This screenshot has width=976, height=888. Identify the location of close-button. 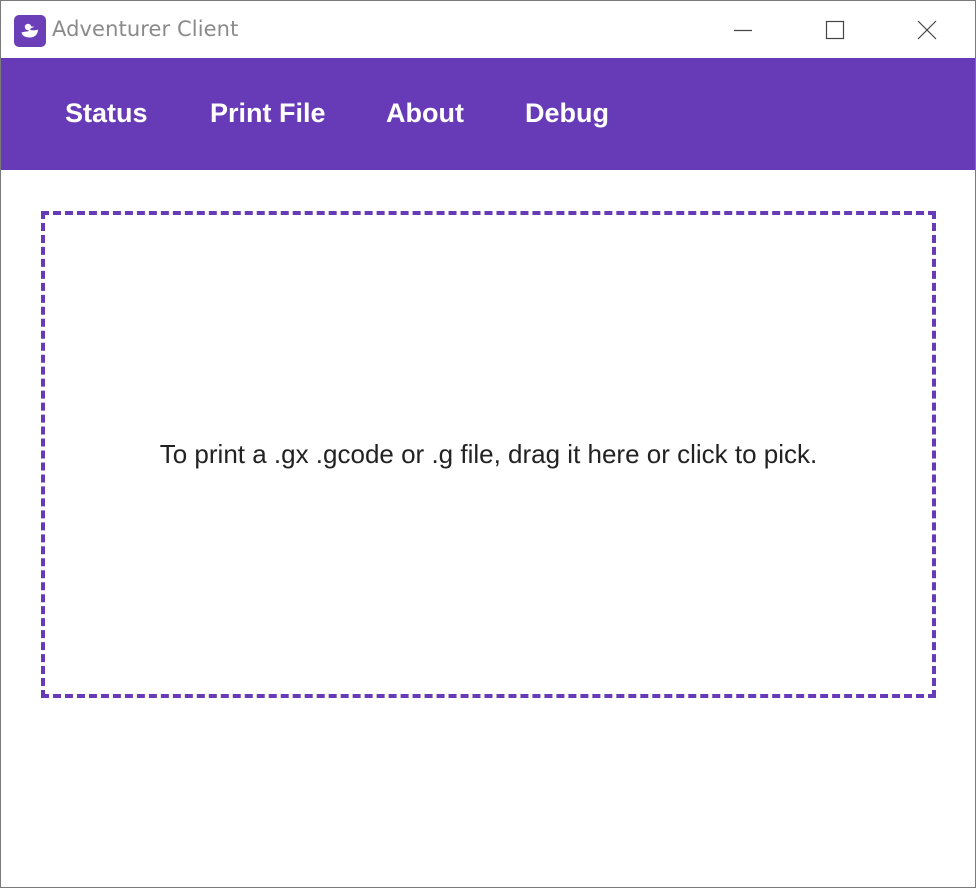
(927, 29).